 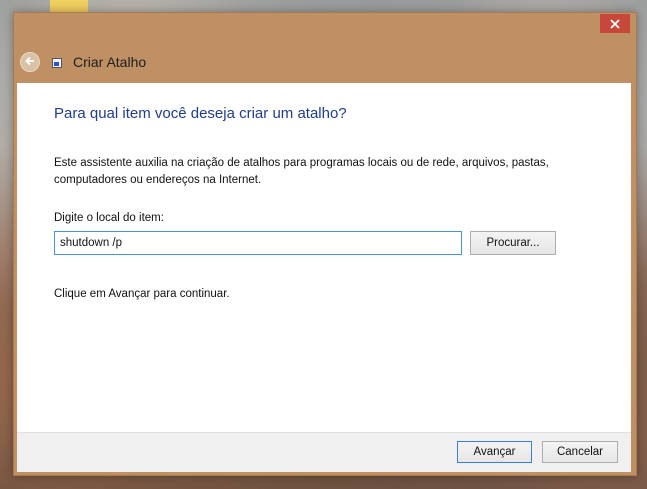 I want to click on next-button: Avançar, so click(x=494, y=452).